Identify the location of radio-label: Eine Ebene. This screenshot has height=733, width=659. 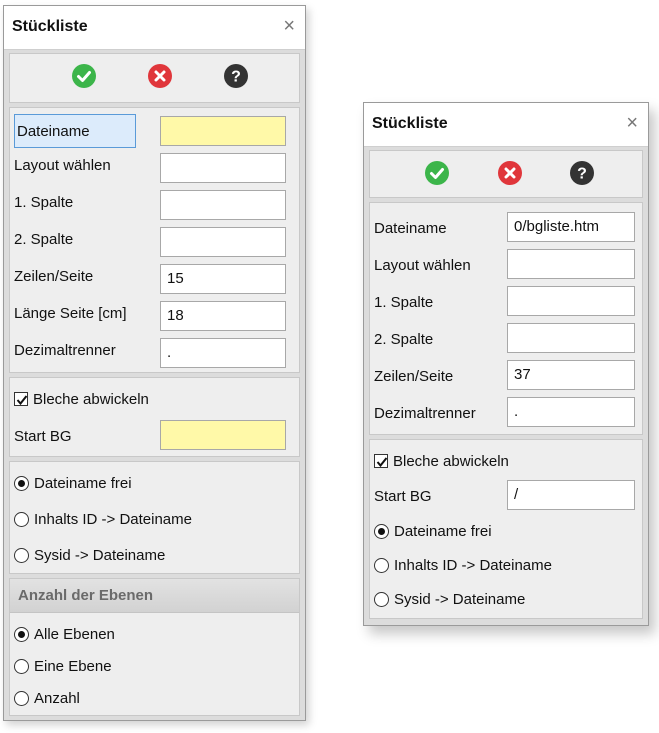
(73, 666).